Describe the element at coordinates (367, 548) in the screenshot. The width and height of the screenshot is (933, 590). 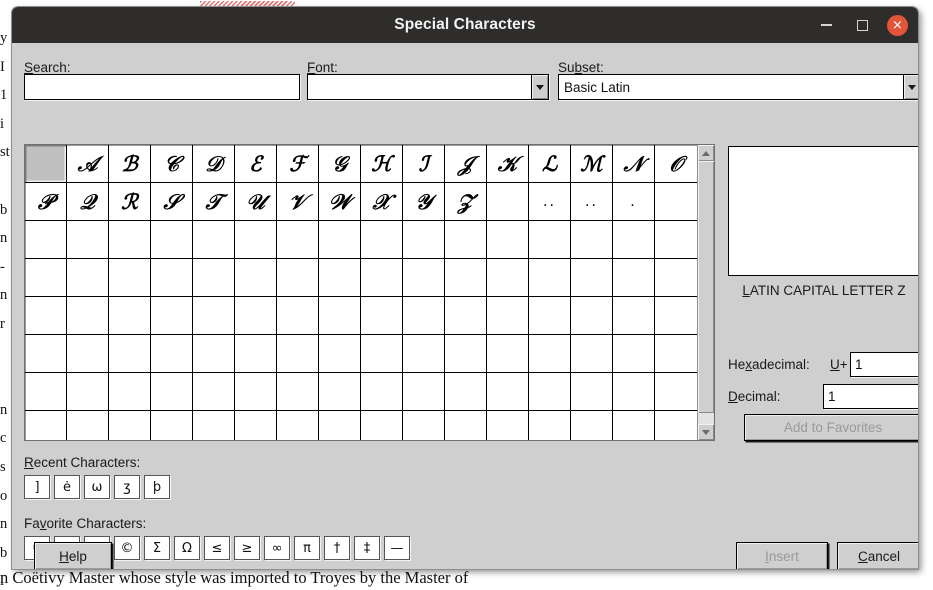
I see `favorite-character-chip: ‡` at that location.